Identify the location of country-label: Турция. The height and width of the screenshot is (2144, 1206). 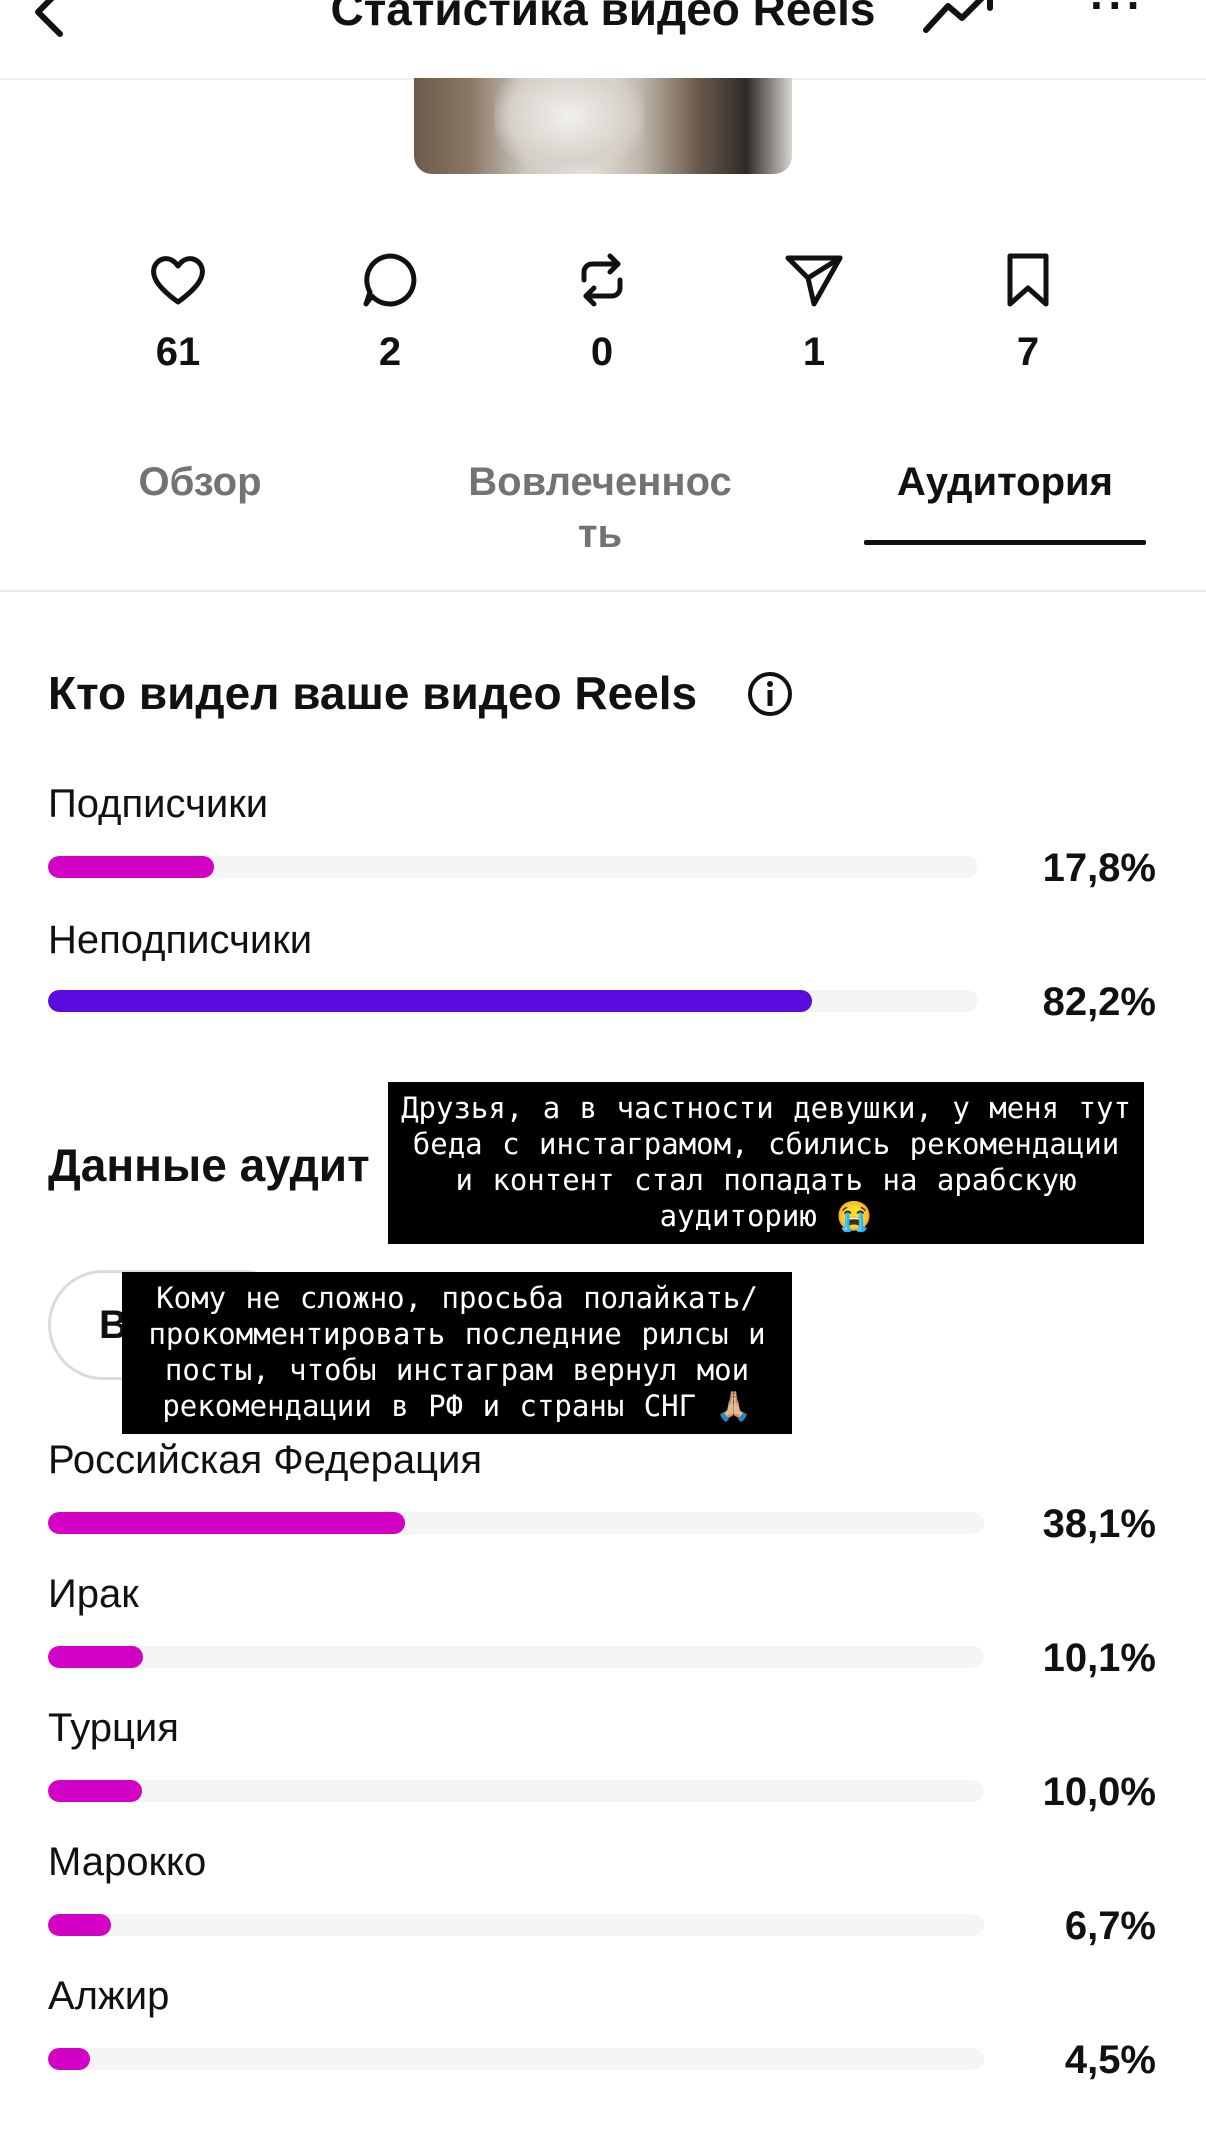
(113, 1728).